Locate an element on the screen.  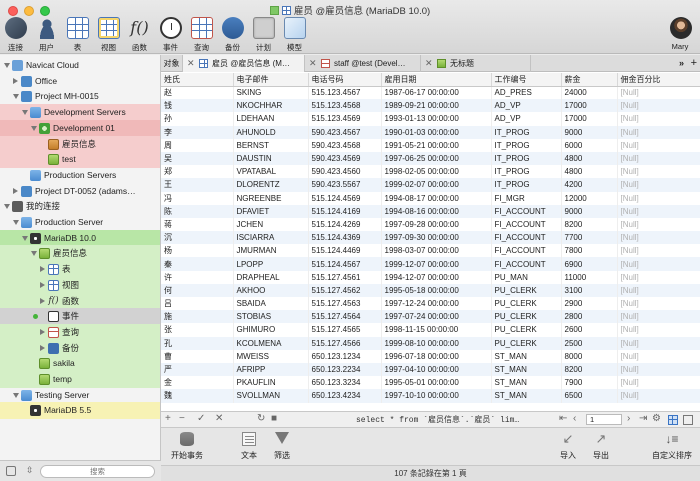
tree-item: 查询 is located at coordinates (80, 332).